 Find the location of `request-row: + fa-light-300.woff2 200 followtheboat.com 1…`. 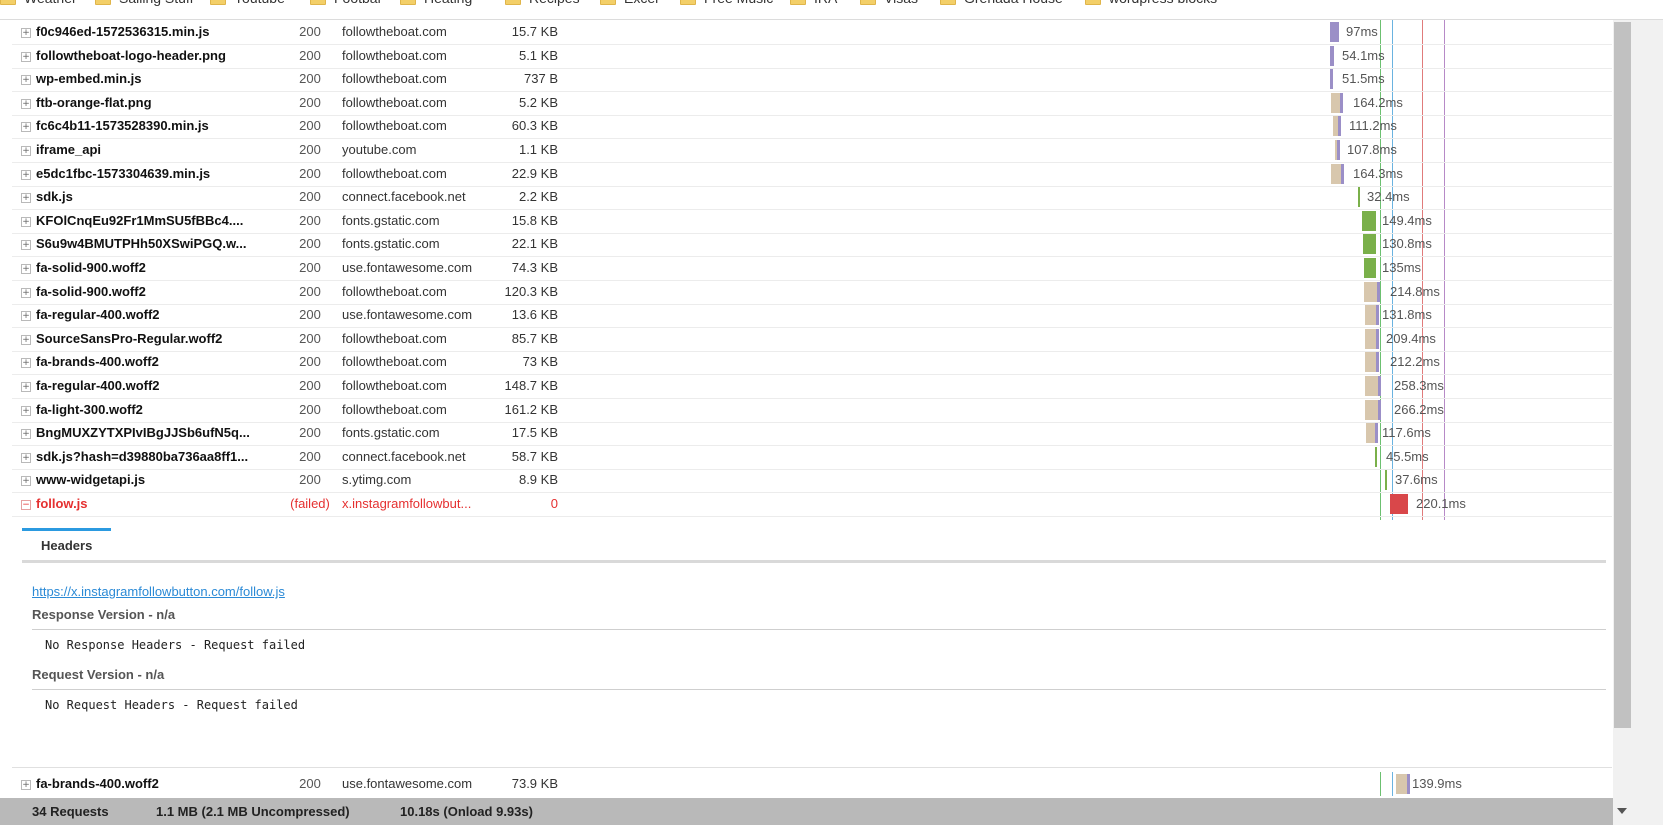

request-row: + fa-light-300.woff2 200 followtheboat.com 1… is located at coordinates (812, 410).